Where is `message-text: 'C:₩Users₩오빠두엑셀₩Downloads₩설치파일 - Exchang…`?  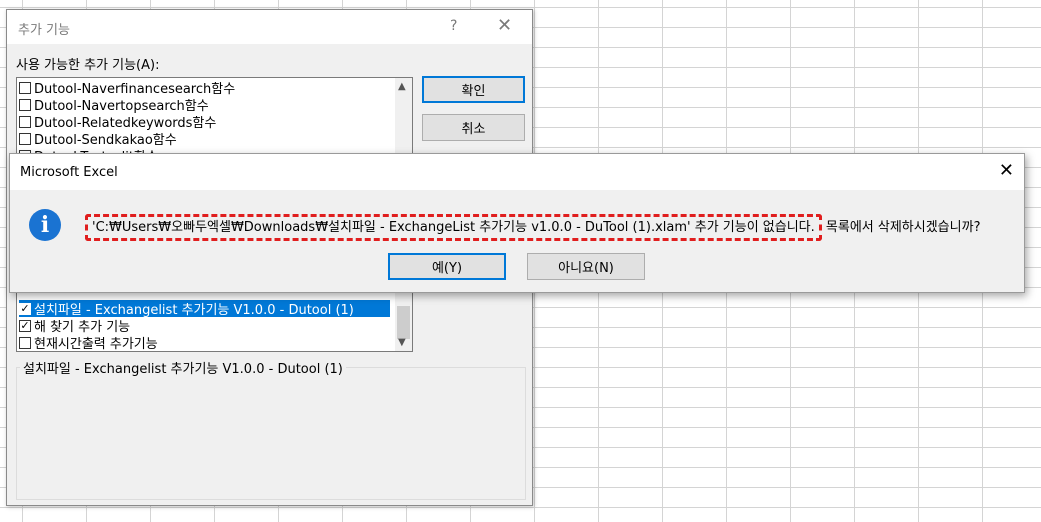
message-text: 'C:₩Users₩오빠두엑셀₩Downloads₩설치파일 - Exchang… is located at coordinates (533, 227).